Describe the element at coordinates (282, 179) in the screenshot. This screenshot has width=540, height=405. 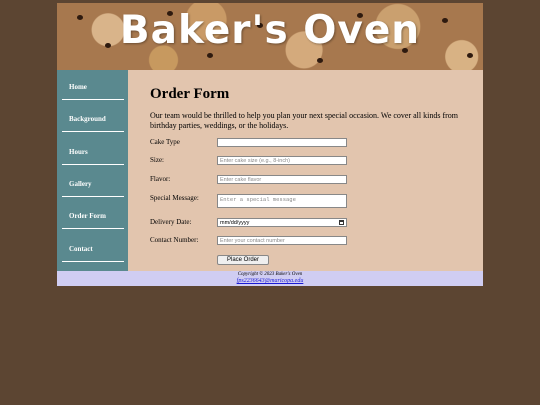
I see `flavor-input` at that location.